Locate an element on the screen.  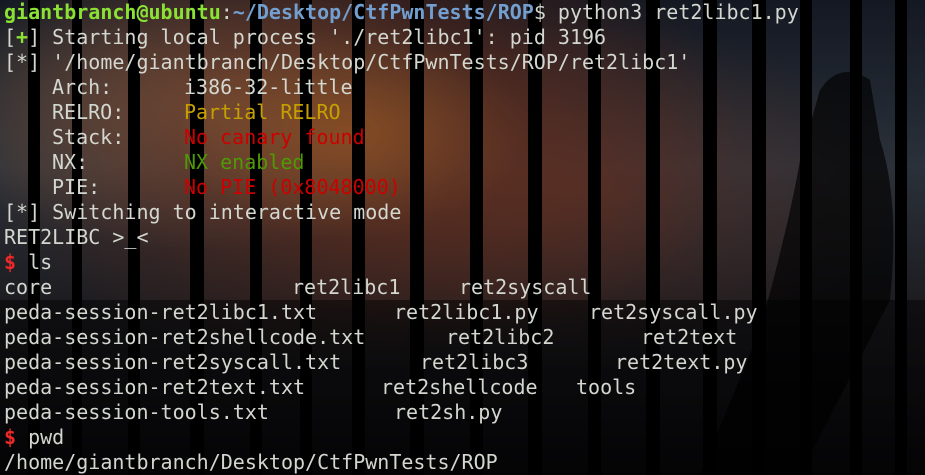
checksec-nx-line: NX: NX enabled is located at coordinates (464, 162).